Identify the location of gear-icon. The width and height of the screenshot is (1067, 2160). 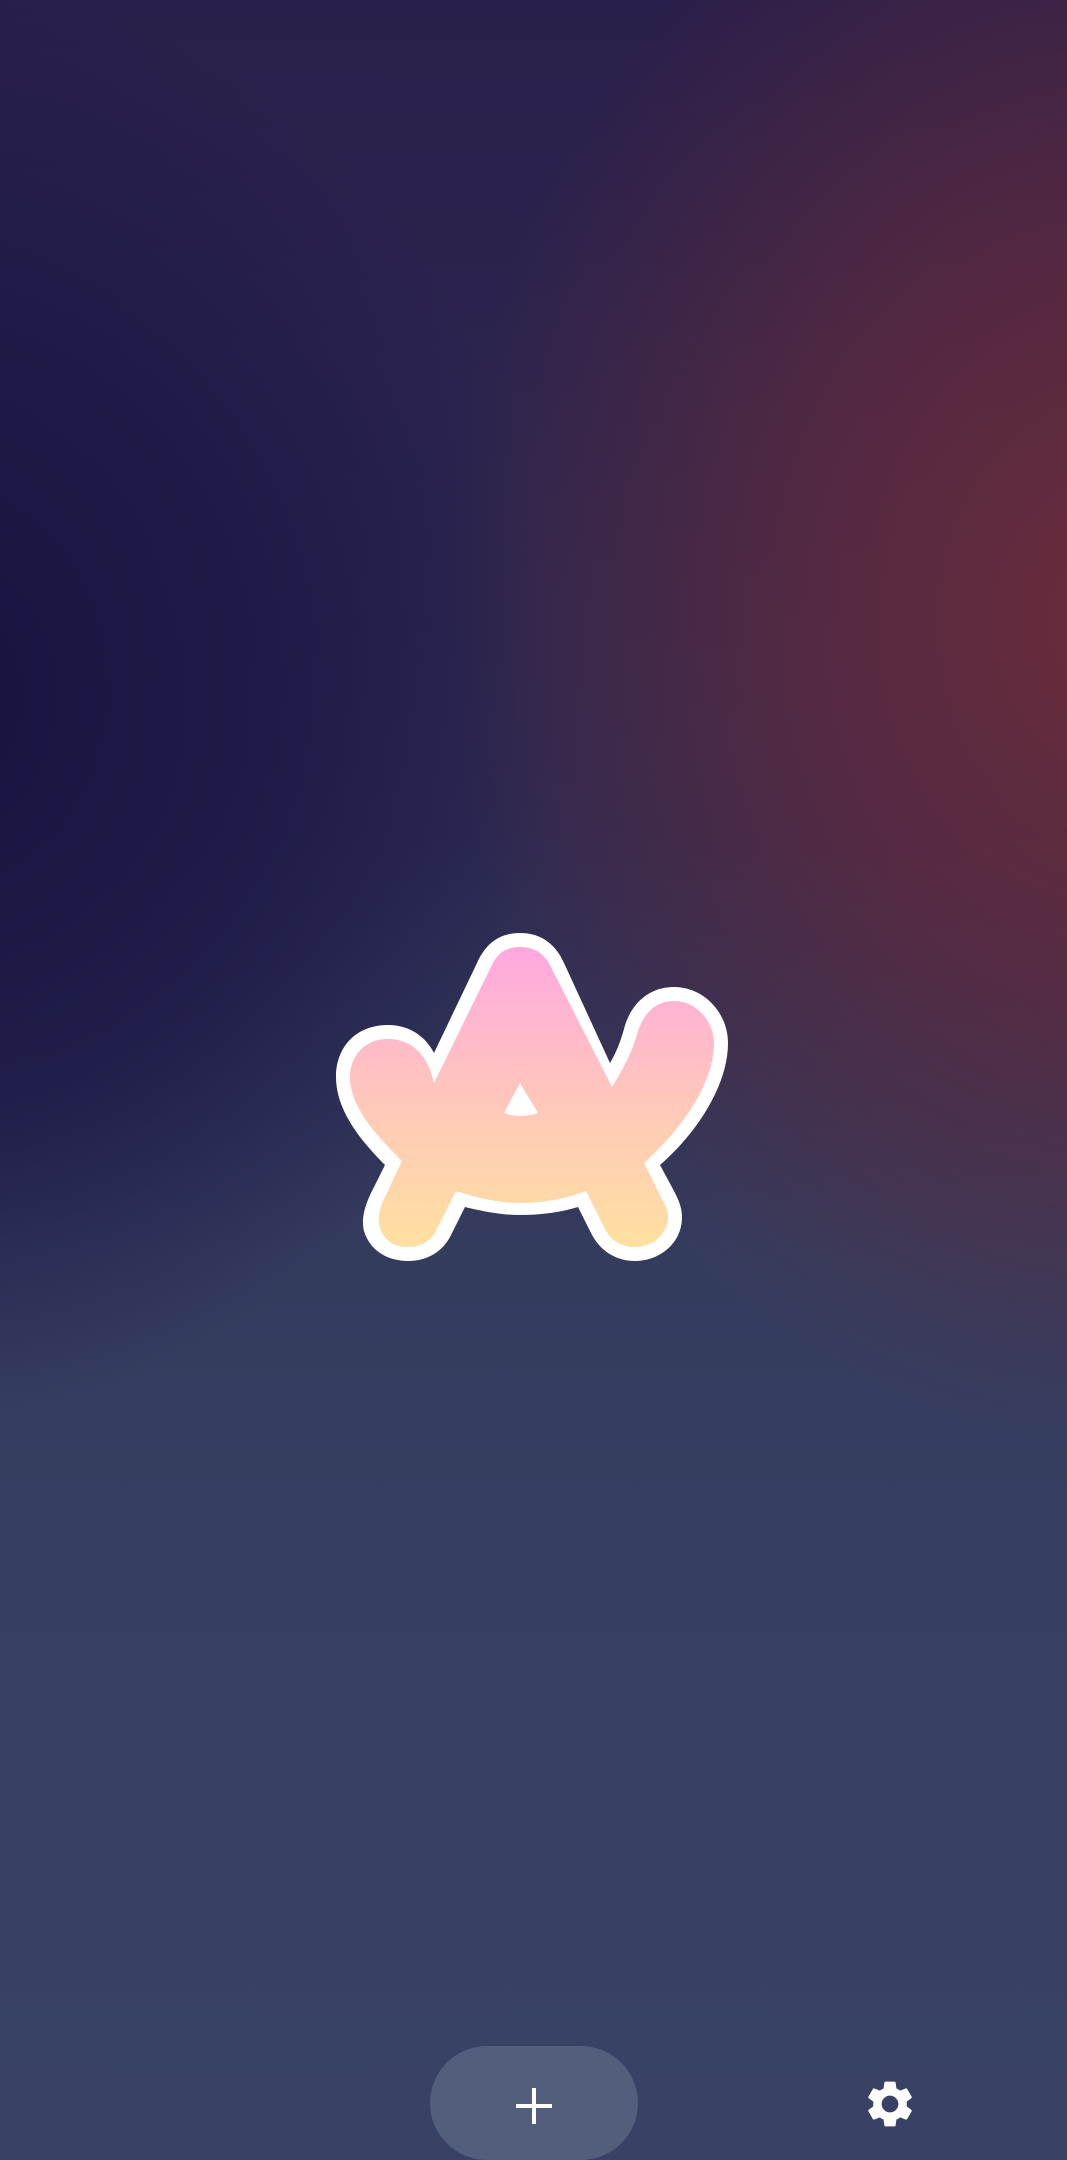
(890, 2104).